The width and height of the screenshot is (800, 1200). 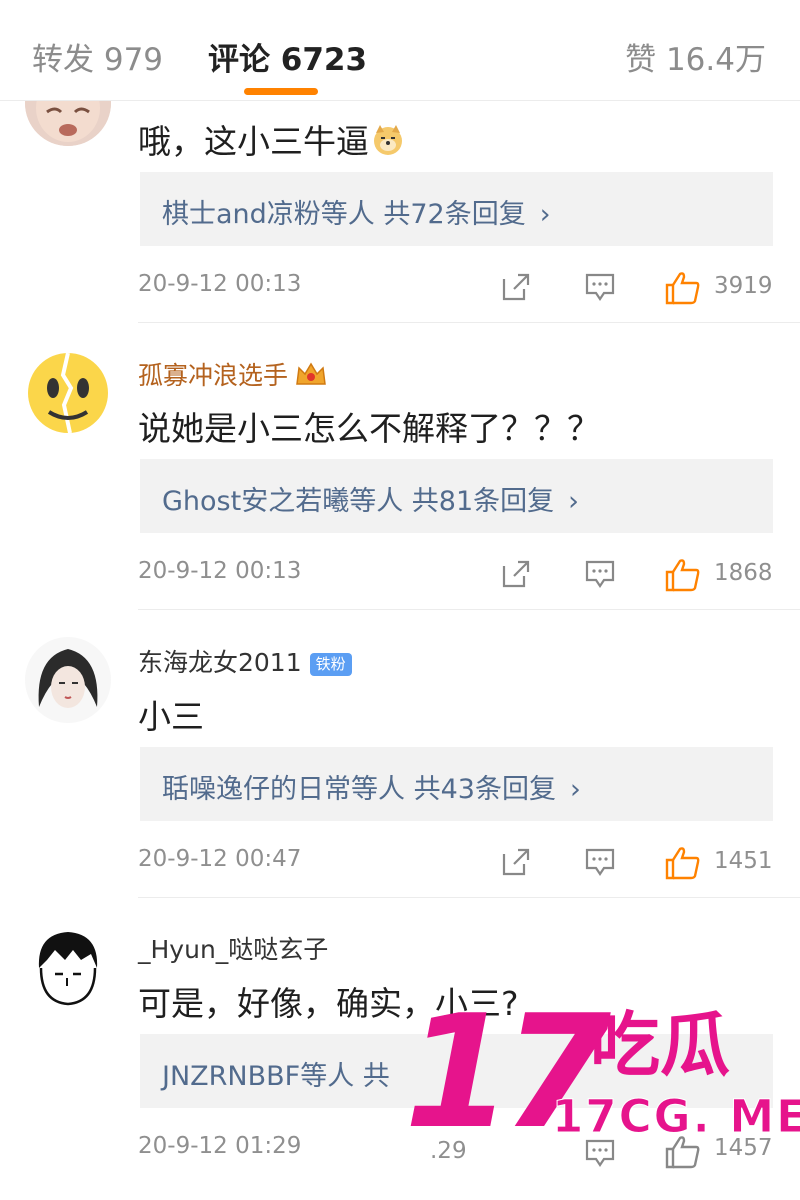 What do you see at coordinates (743, 573) in the screenshot?
I see `like-count: 1868` at bounding box center [743, 573].